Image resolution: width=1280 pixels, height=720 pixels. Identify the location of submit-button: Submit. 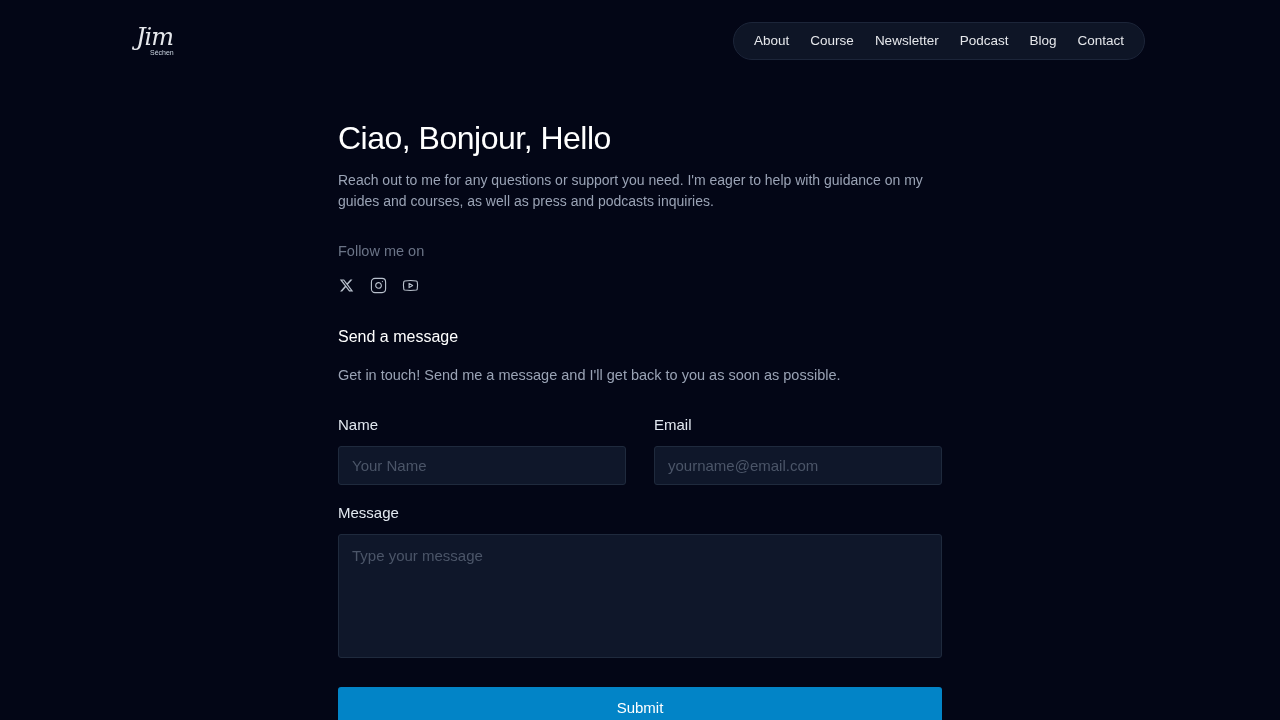
(640, 703).